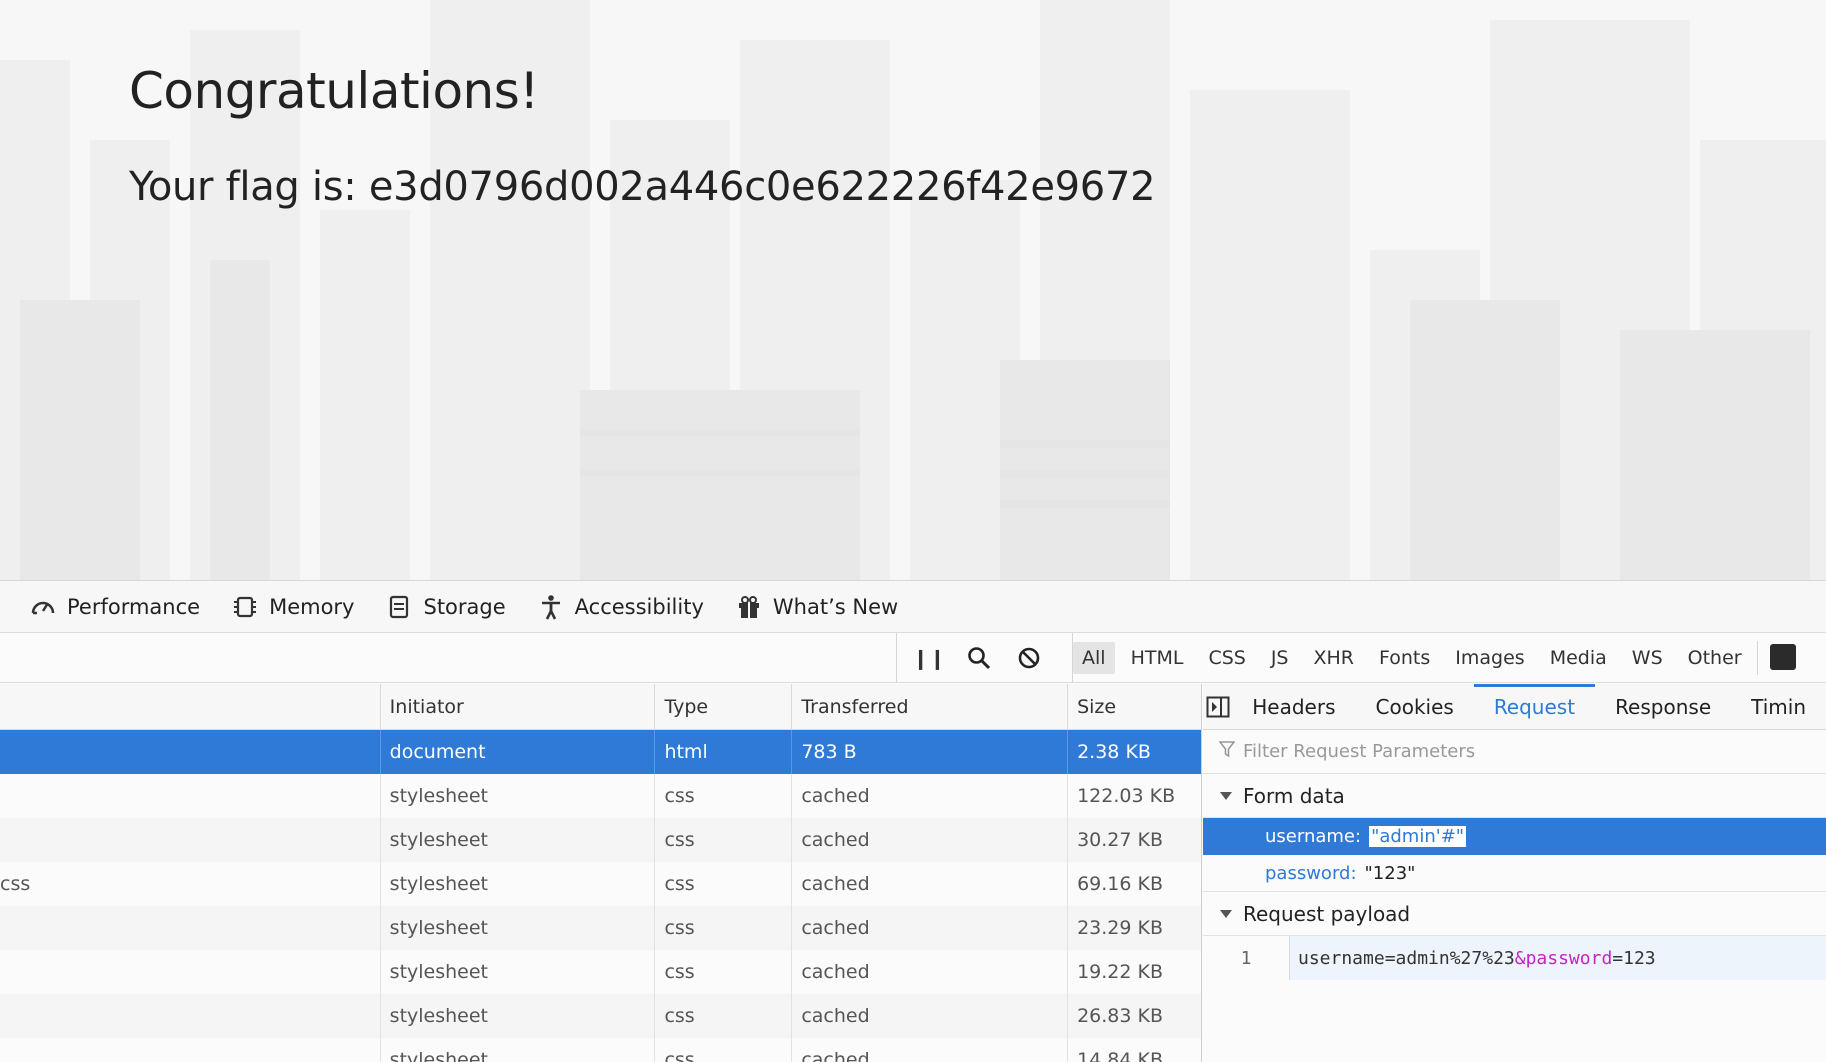  What do you see at coordinates (1406, 958) in the screenshot?
I see `payload-part: username=admin%27%23` at bounding box center [1406, 958].